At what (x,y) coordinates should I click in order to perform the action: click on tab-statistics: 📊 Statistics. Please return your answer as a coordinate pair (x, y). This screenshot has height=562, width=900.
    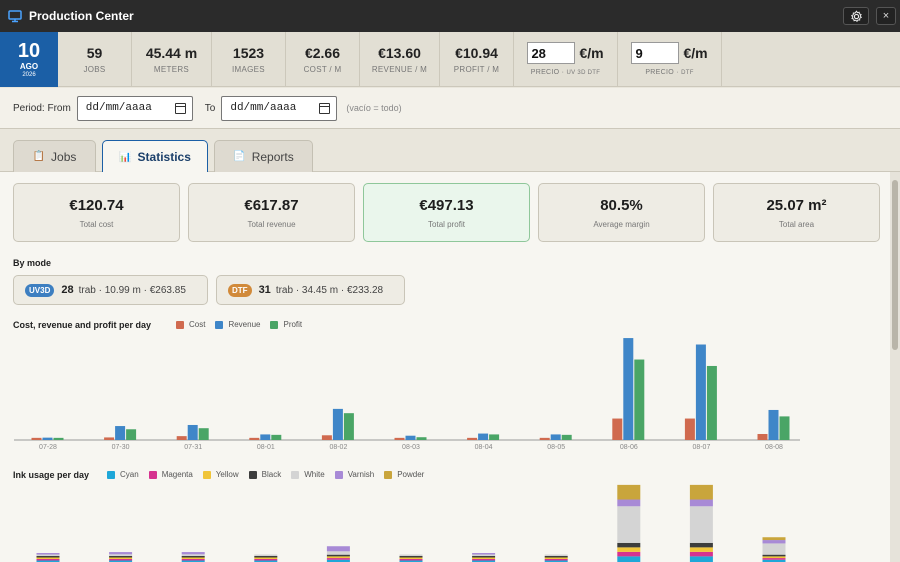
    Looking at the image, I should click on (155, 156).